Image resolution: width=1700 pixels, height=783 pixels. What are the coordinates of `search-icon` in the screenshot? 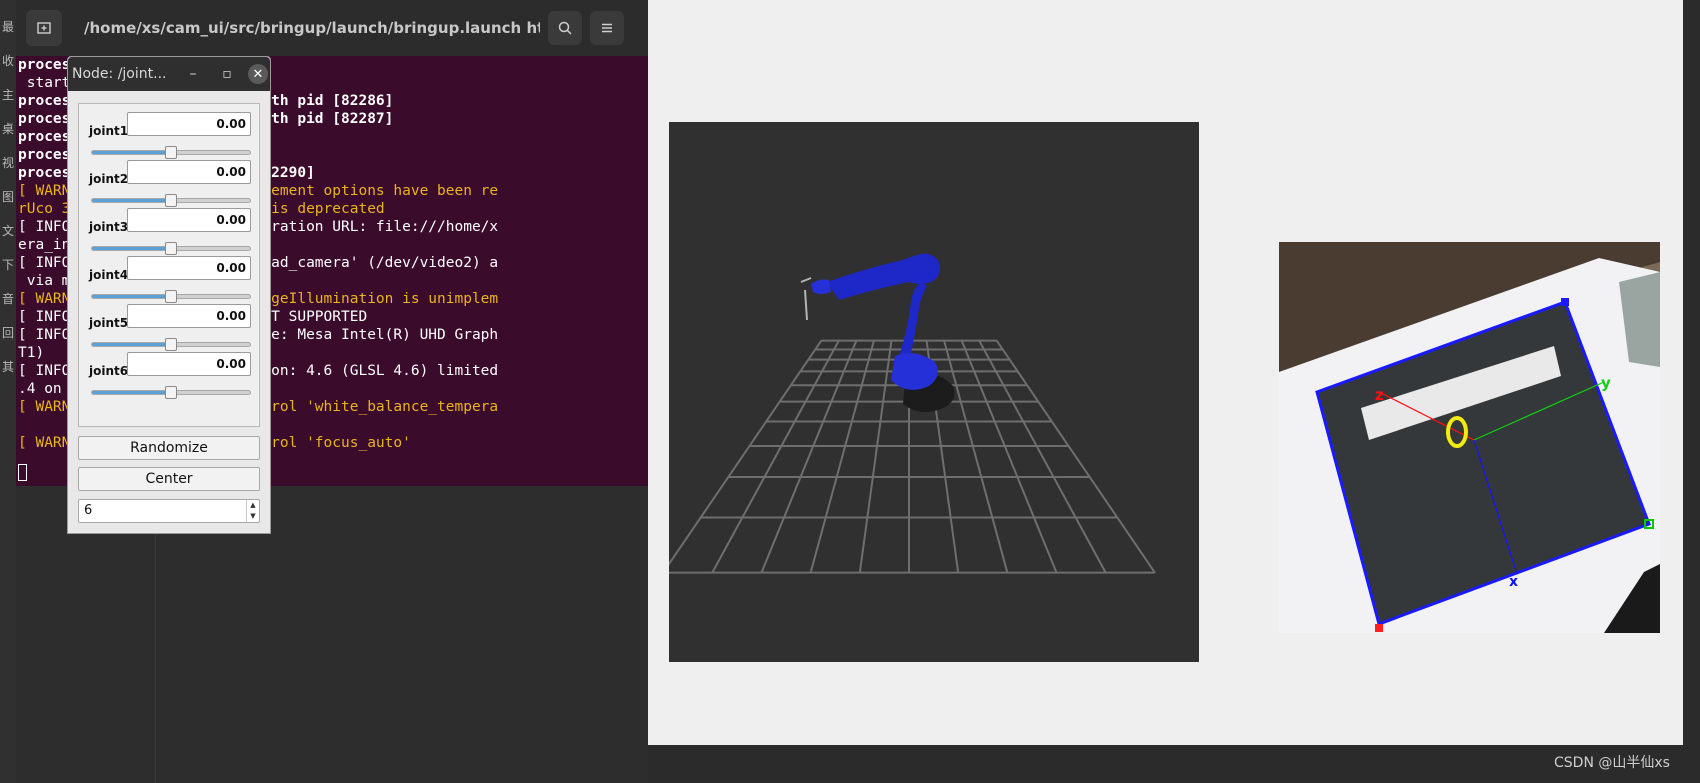 It's located at (565, 28).